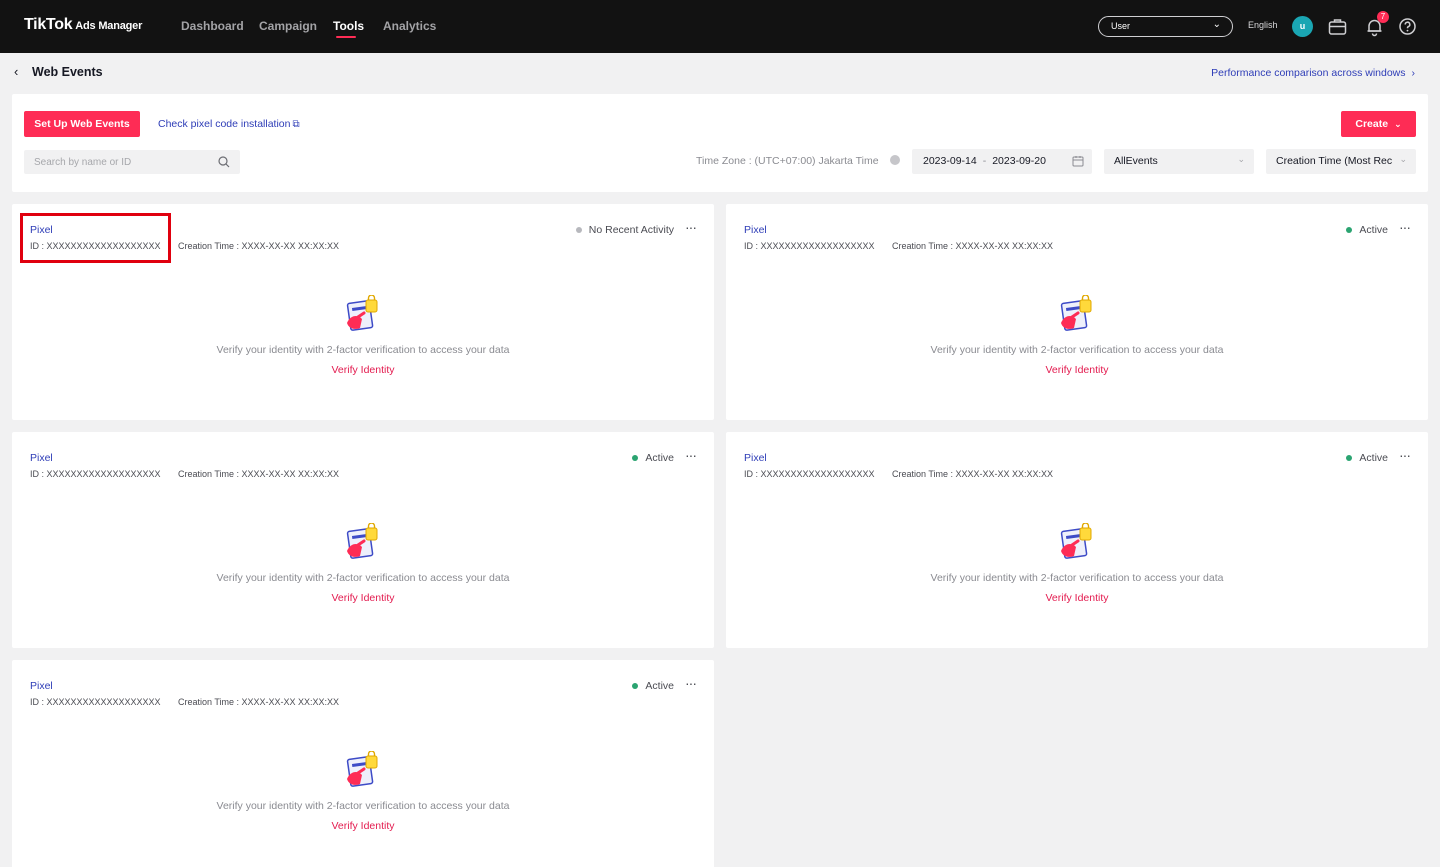 The image size is (1440, 867). Describe the element at coordinates (1121, 26) in the screenshot. I see `user-select-value: User` at that location.